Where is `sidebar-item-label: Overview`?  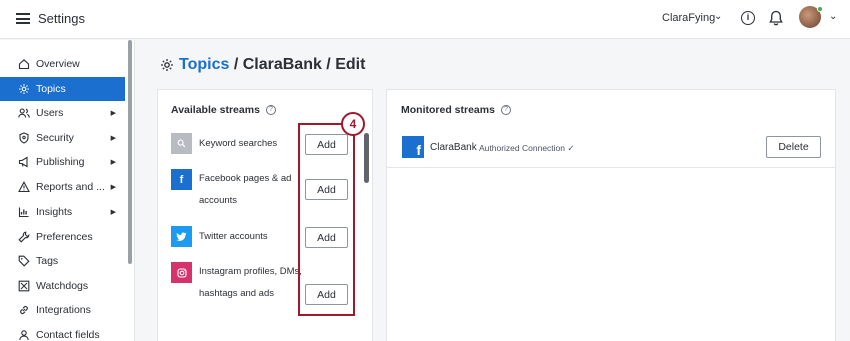
sidebar-item-label: Overview is located at coordinates (58, 64).